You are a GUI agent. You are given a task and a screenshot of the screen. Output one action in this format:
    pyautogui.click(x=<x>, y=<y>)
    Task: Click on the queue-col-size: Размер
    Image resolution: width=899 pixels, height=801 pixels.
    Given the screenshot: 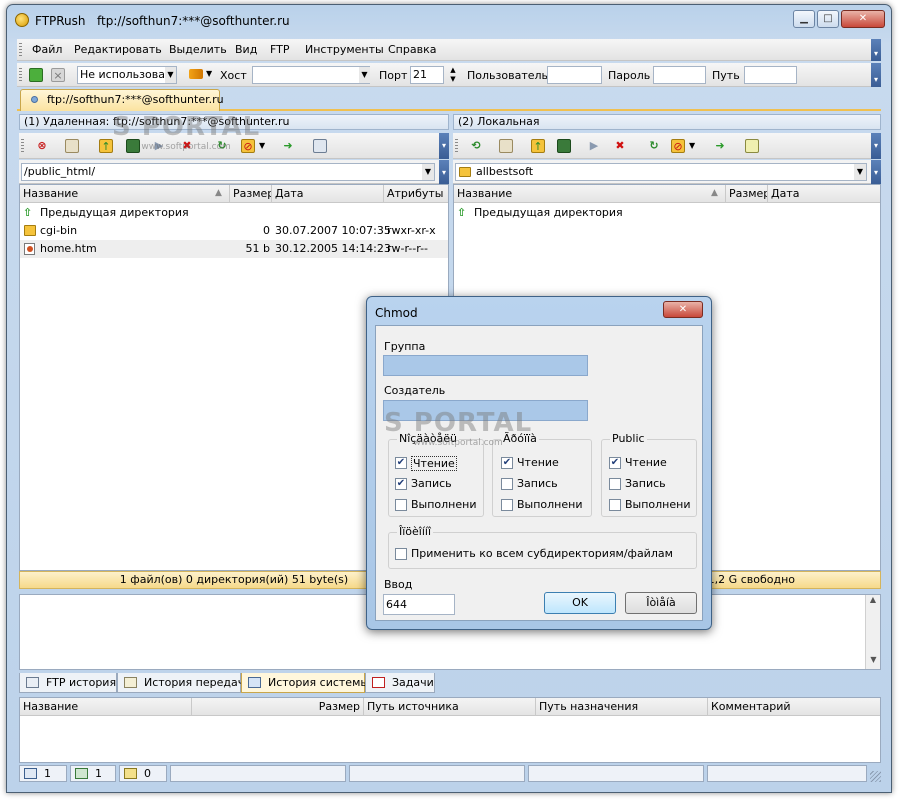 What is the action you would take?
    pyautogui.click(x=278, y=707)
    